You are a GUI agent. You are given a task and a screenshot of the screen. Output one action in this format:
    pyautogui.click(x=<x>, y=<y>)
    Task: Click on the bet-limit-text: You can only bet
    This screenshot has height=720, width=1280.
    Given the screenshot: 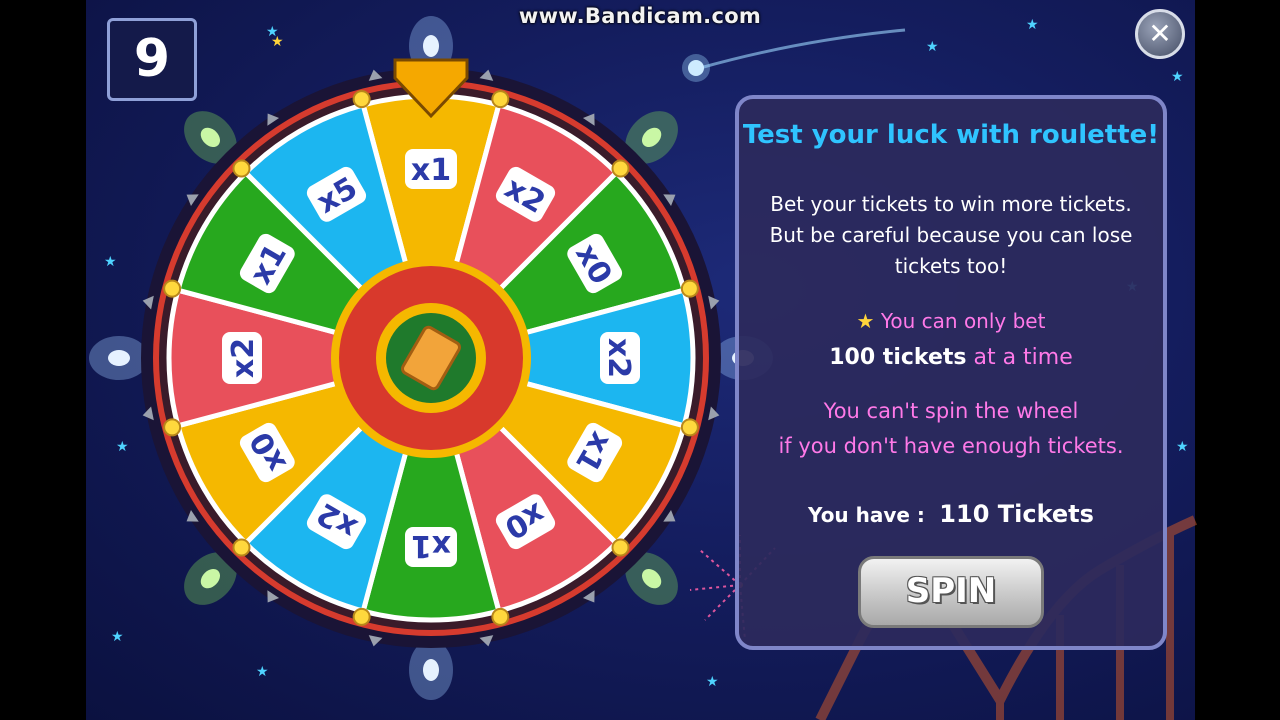 What is the action you would take?
    pyautogui.click(x=963, y=321)
    